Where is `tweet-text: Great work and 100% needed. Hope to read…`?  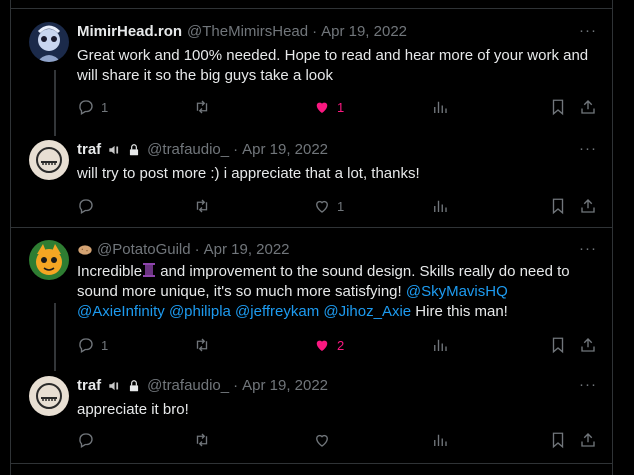
tweet-text: Great work and 100% needed. Hope to read… is located at coordinates (333, 65).